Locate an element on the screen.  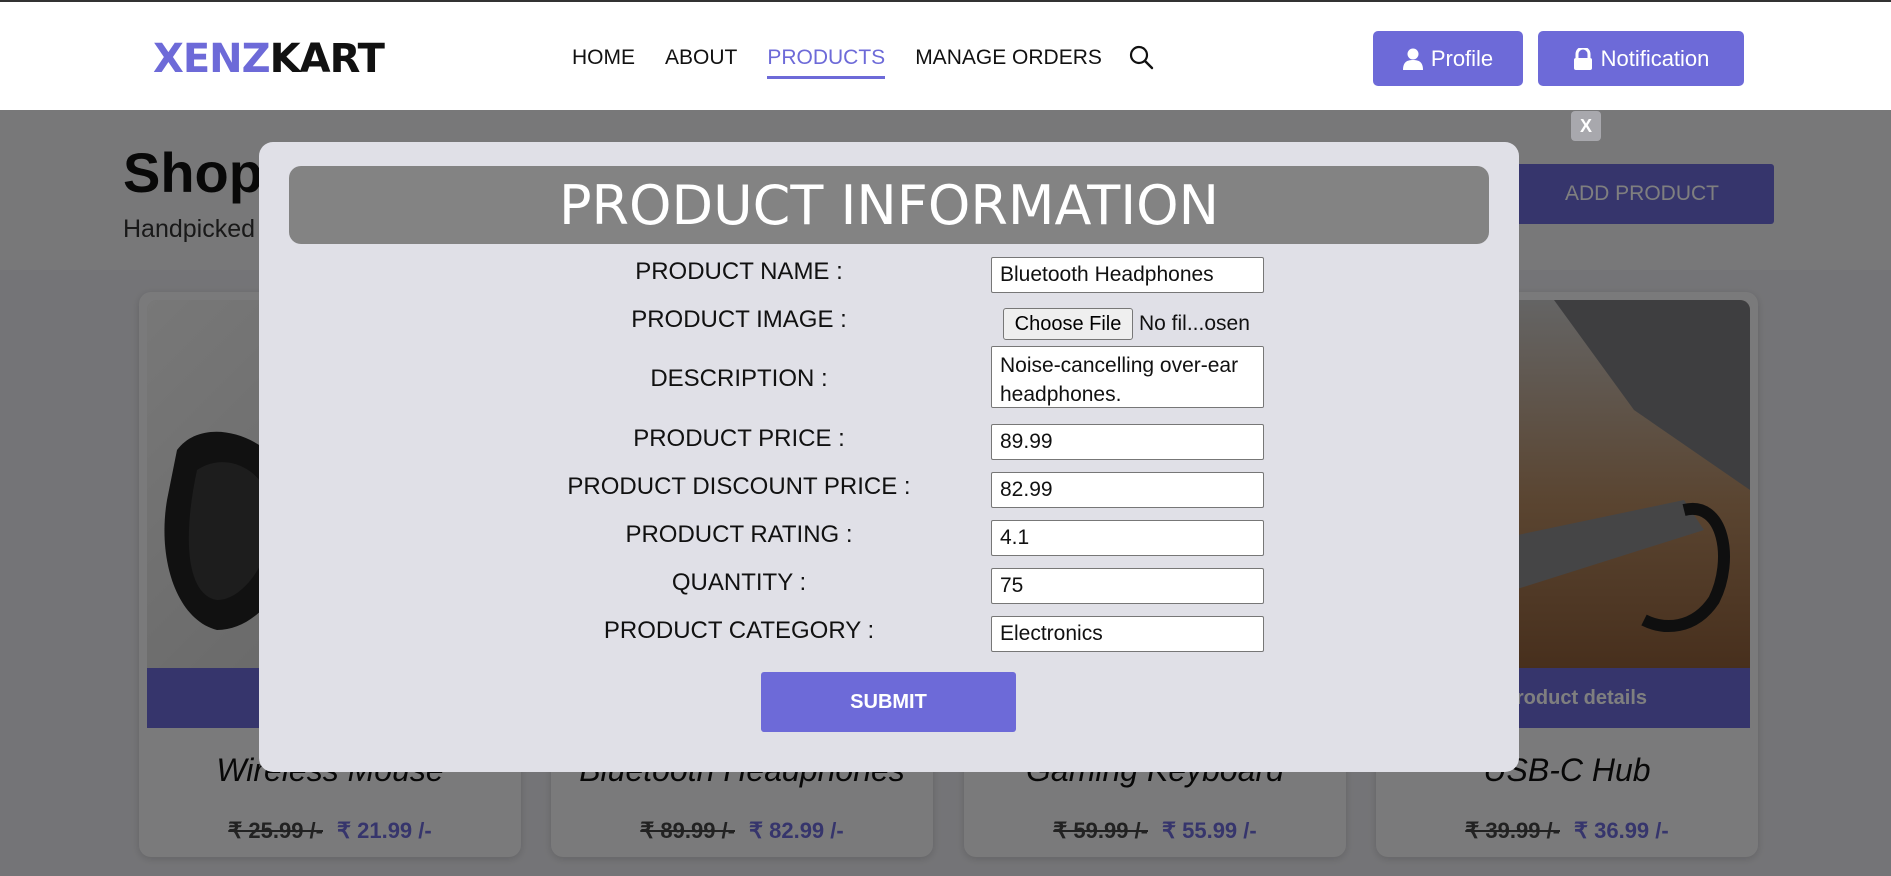
product-rating-input is located at coordinates (1127, 538).